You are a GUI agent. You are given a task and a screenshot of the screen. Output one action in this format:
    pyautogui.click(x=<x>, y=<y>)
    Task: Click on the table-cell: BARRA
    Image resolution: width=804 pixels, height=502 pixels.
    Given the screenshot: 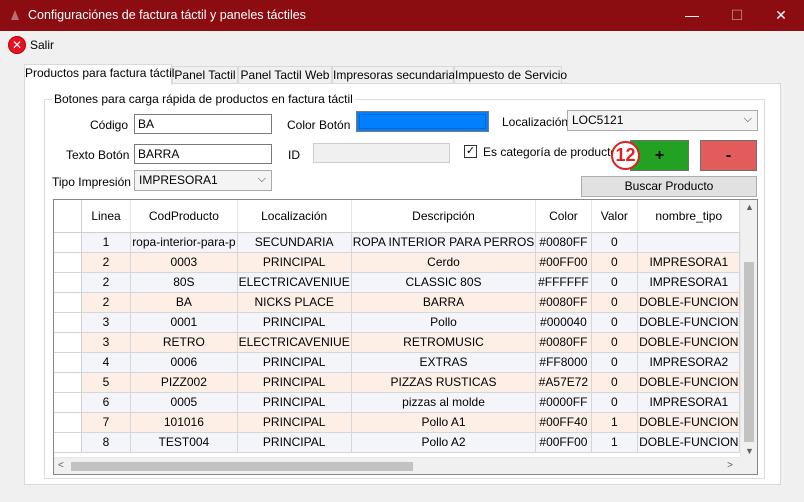 What is the action you would take?
    pyautogui.click(x=444, y=302)
    